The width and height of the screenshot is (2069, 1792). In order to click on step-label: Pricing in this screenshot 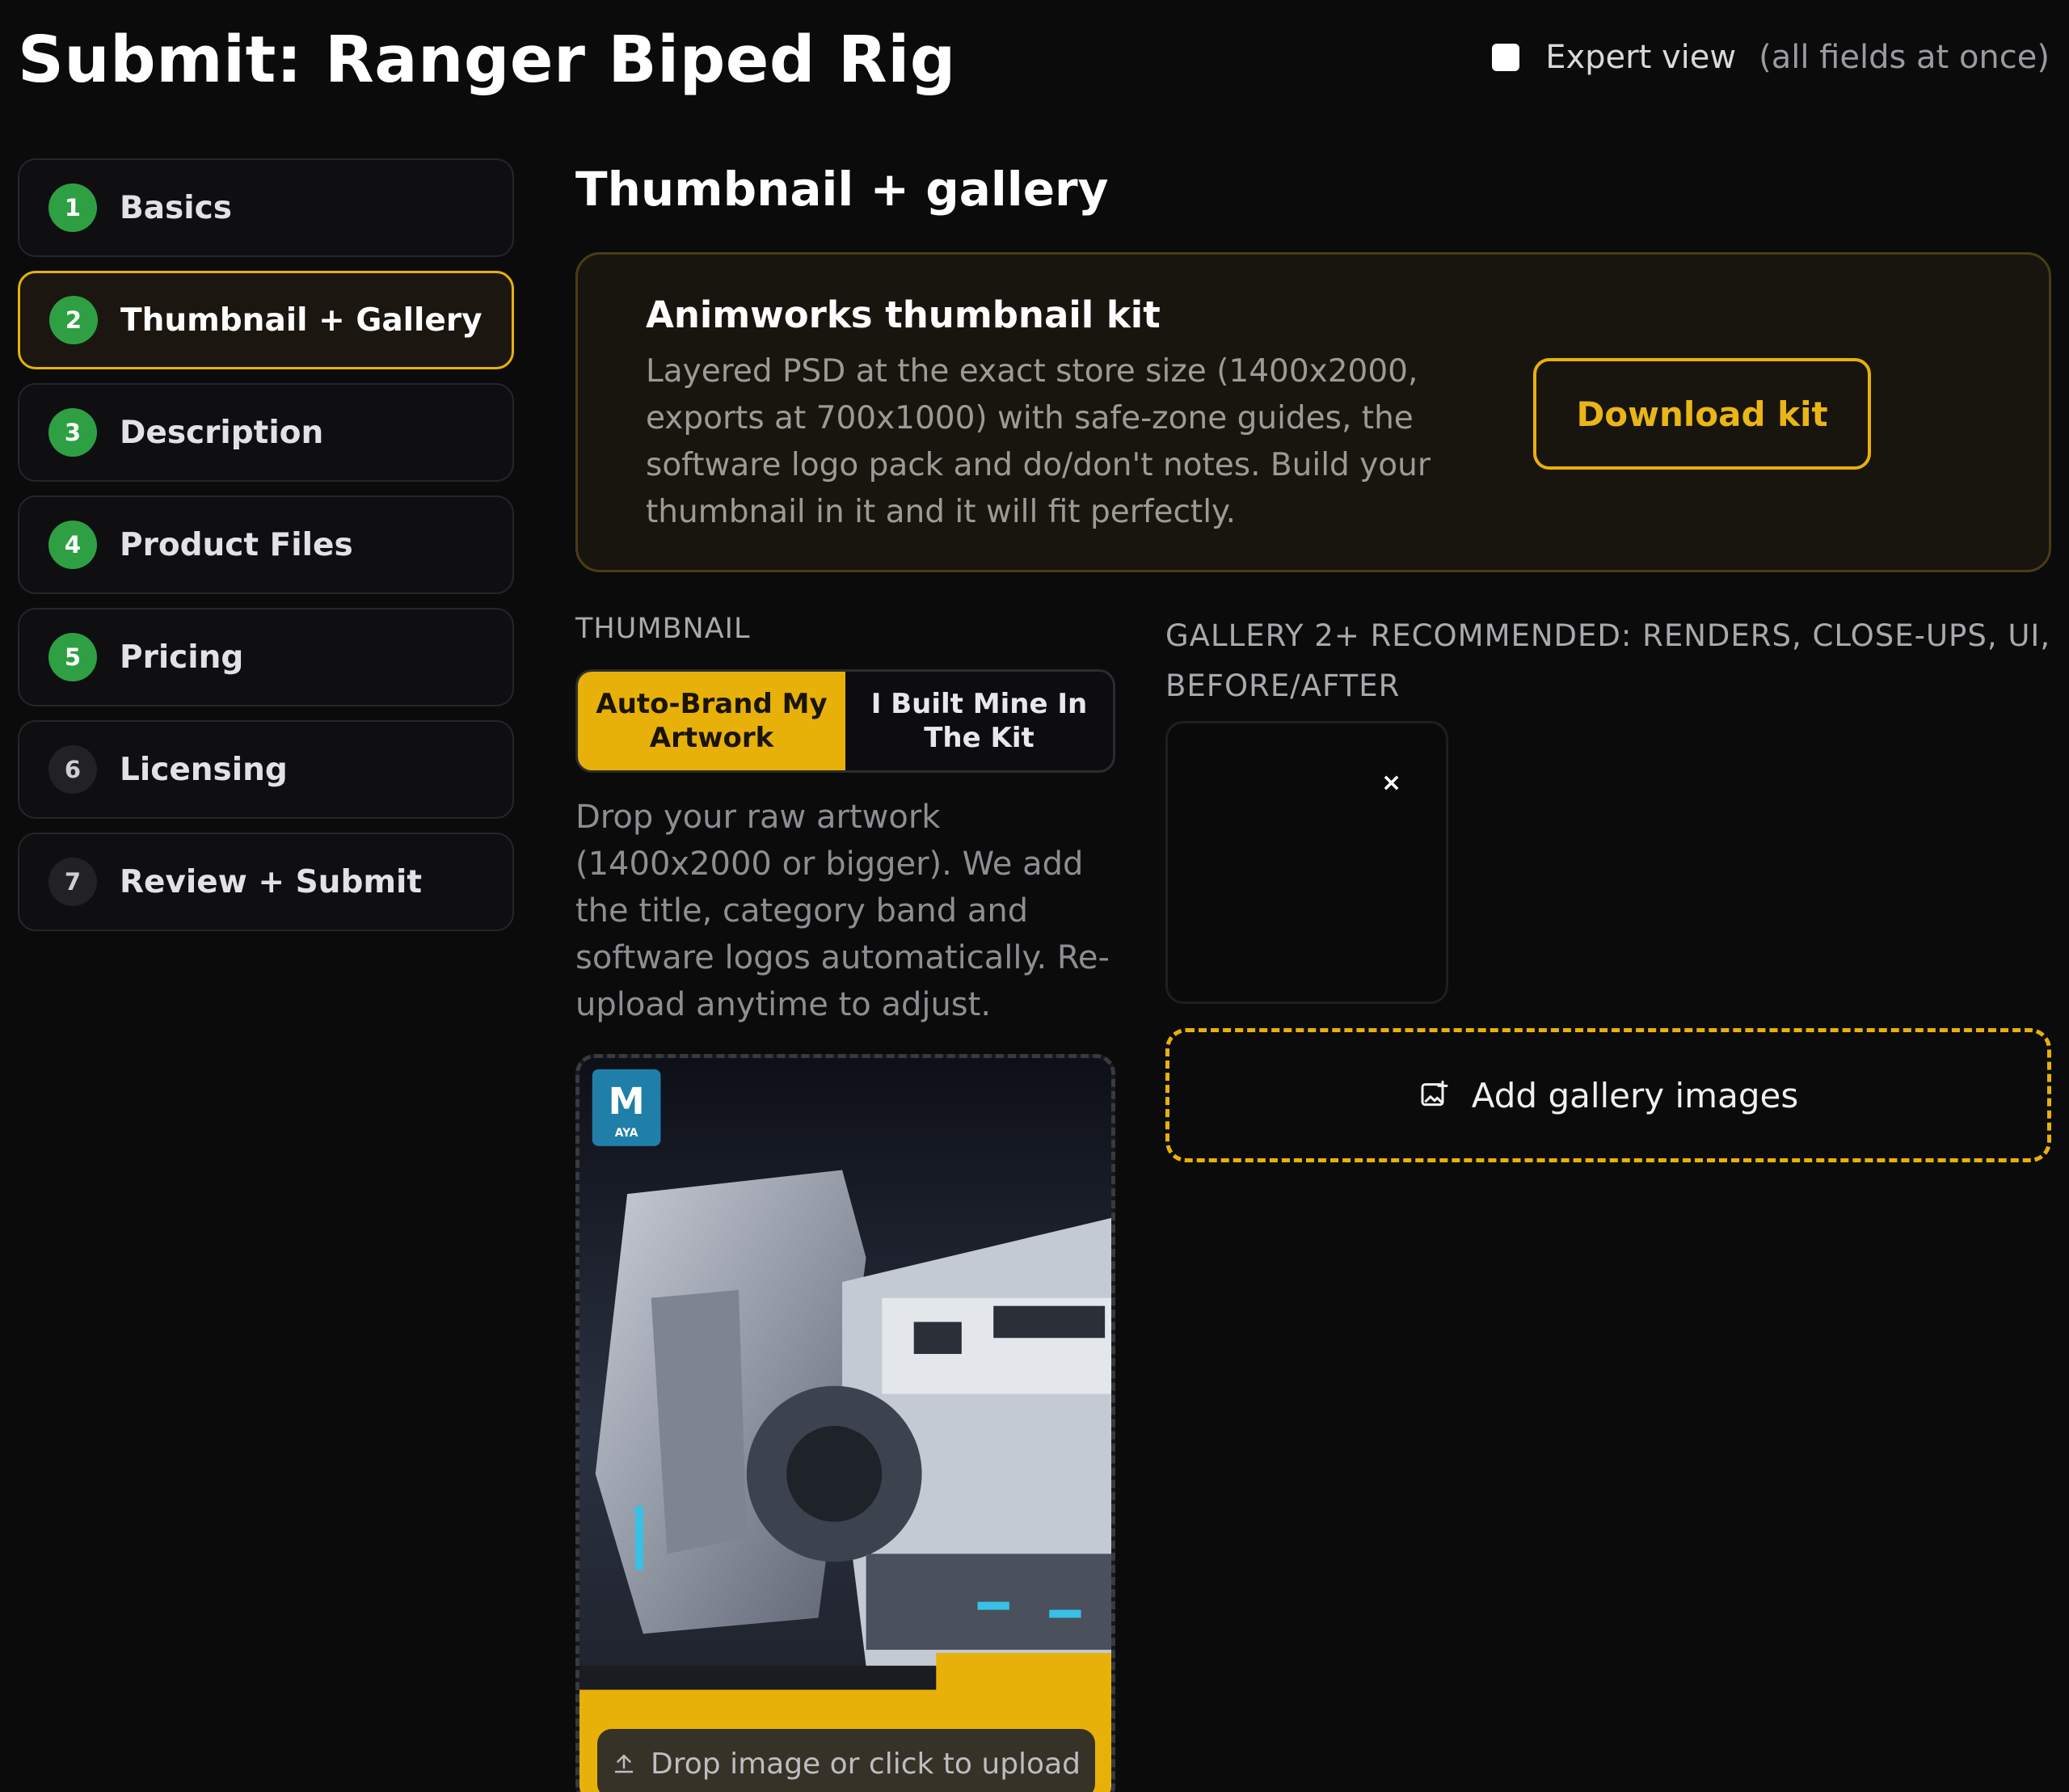, I will do `click(182, 658)`.